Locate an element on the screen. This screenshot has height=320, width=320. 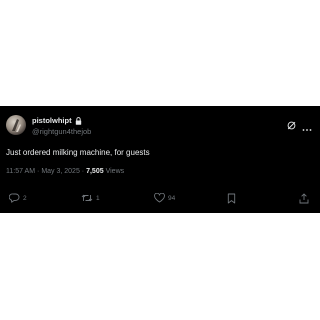
views-label: Views is located at coordinates (115, 171).